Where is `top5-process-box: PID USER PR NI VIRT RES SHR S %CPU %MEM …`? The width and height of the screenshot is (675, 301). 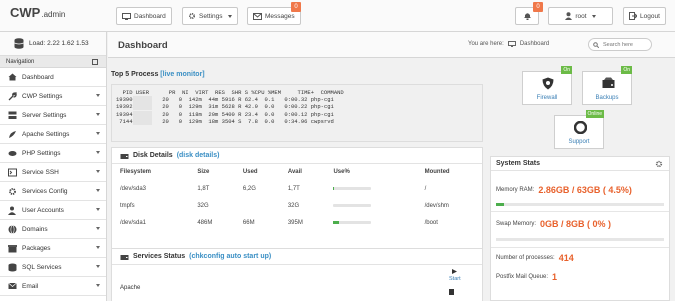
top5-process-box: PID USER PR NI VIRT RES SHR S %CPU %MEM … is located at coordinates (297, 113).